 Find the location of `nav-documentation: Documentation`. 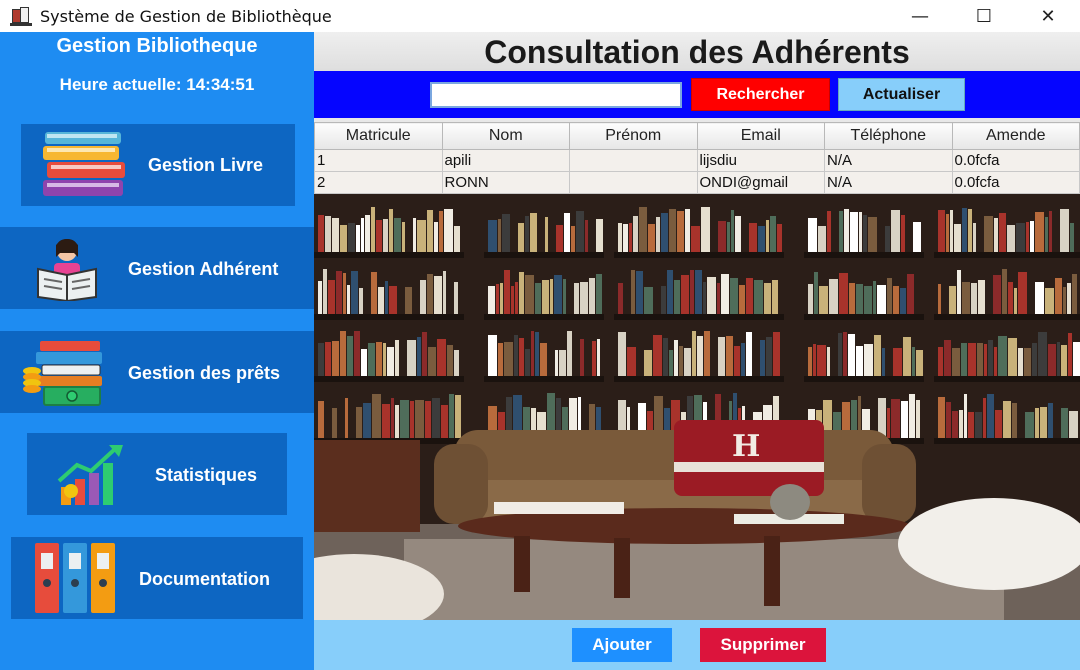

nav-documentation: Documentation is located at coordinates (157, 578).